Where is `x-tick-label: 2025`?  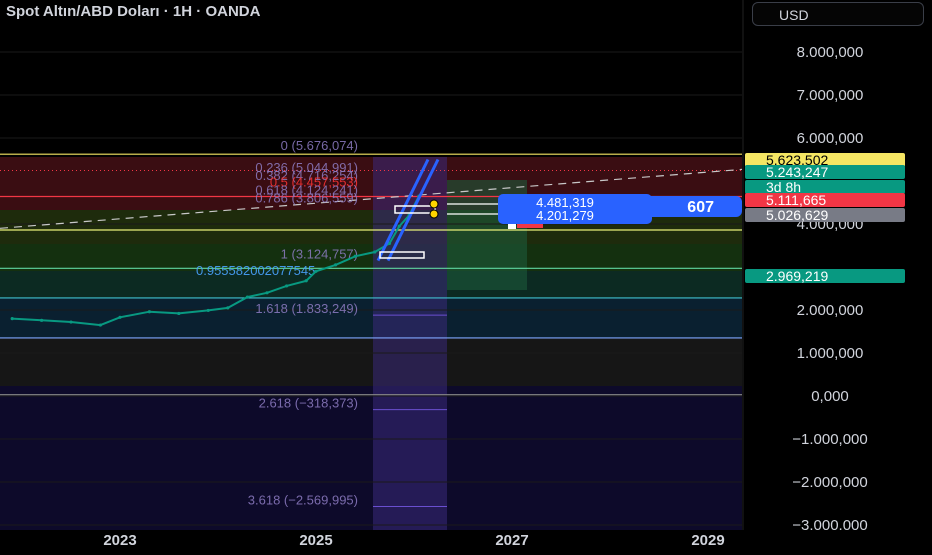 x-tick-label: 2025 is located at coordinates (315, 540).